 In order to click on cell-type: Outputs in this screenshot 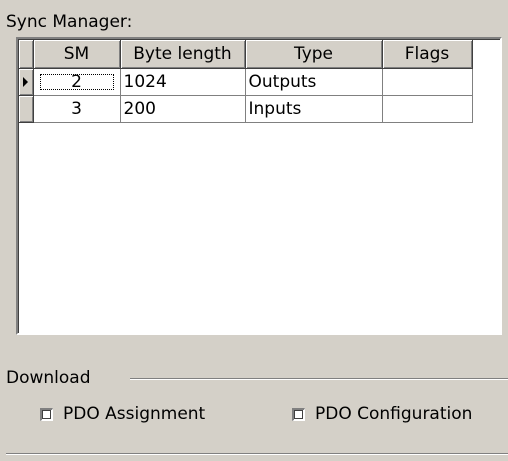, I will do `click(314, 82)`.